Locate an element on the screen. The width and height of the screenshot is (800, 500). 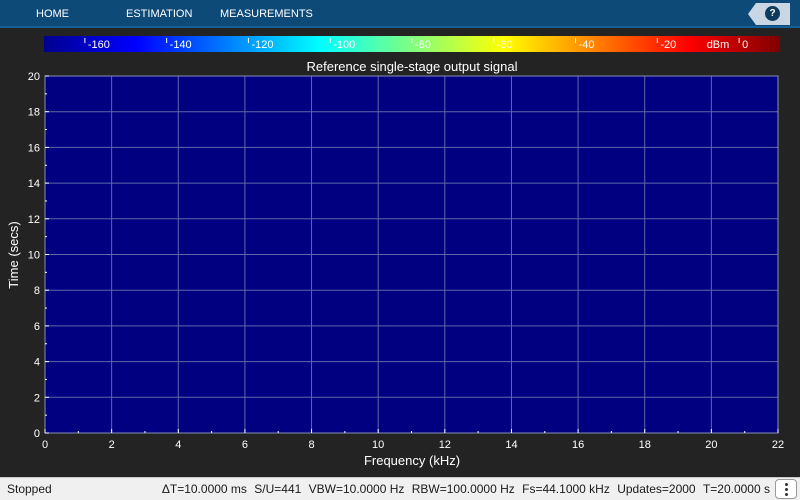
status-time: T=20.0000 s is located at coordinates (736, 489).